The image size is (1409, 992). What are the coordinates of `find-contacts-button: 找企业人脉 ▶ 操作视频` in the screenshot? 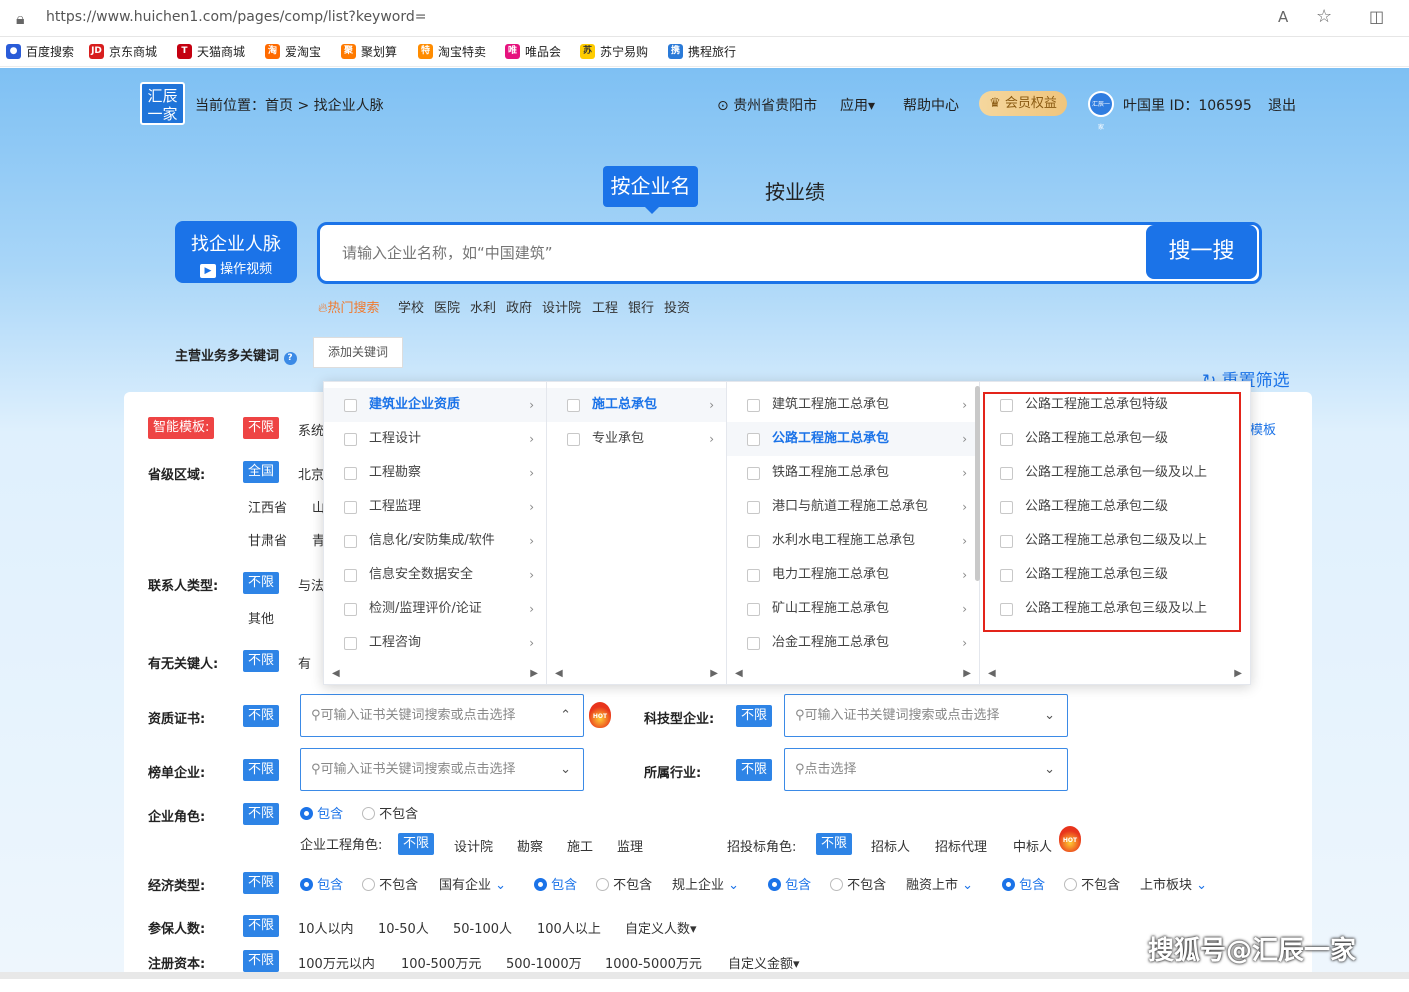 It's located at (236, 252).